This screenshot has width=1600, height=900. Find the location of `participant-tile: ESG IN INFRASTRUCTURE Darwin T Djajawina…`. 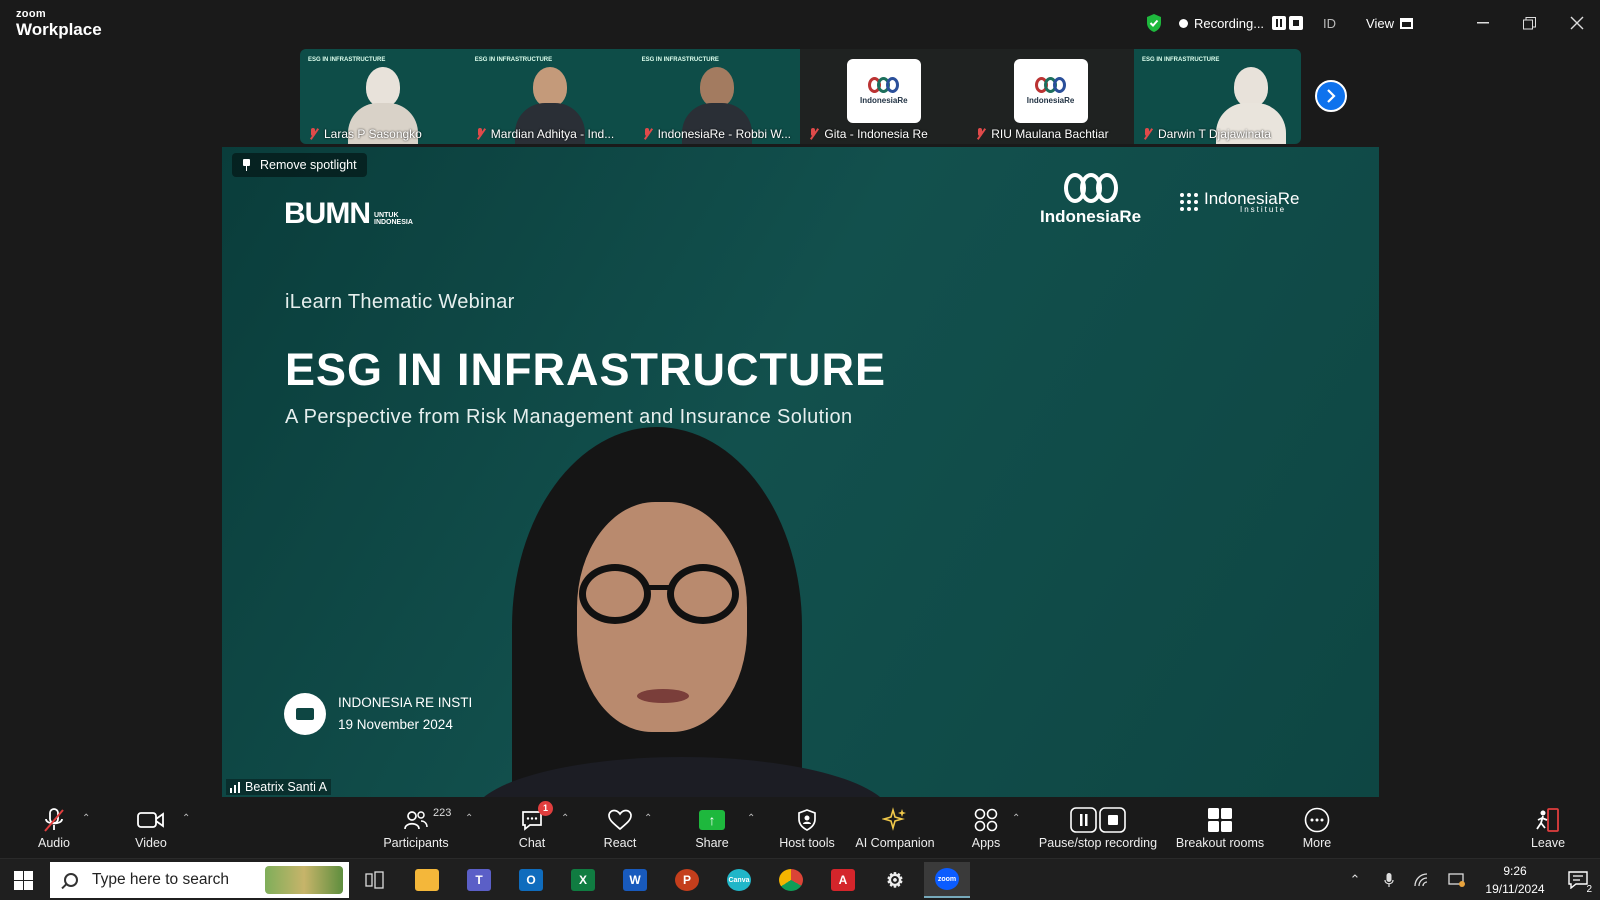

participant-tile: ESG IN INFRASTRUCTURE Darwin T Djajawina… is located at coordinates (1217, 96).